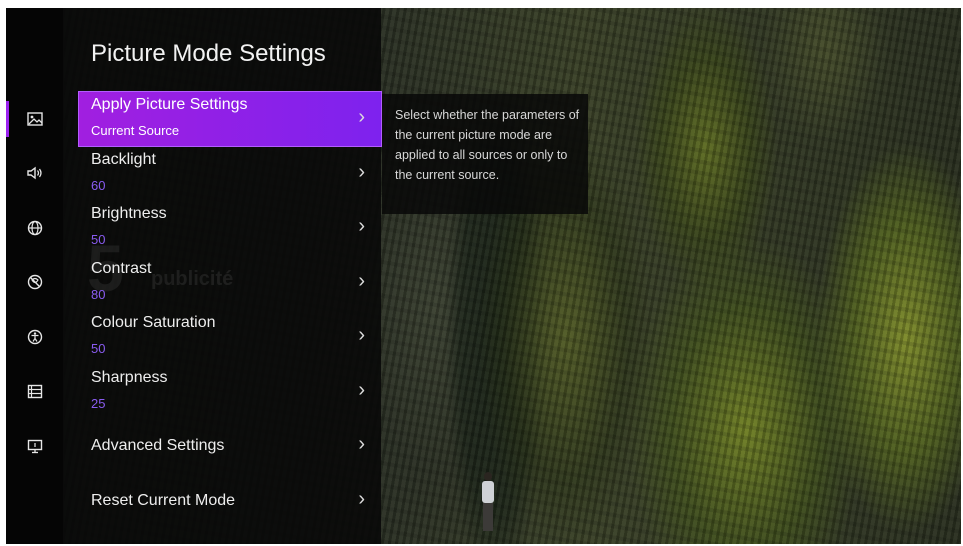 The width and height of the screenshot is (963, 546). What do you see at coordinates (230, 283) in the screenshot?
I see `menu-item-contrast: Contrast 80 ›` at bounding box center [230, 283].